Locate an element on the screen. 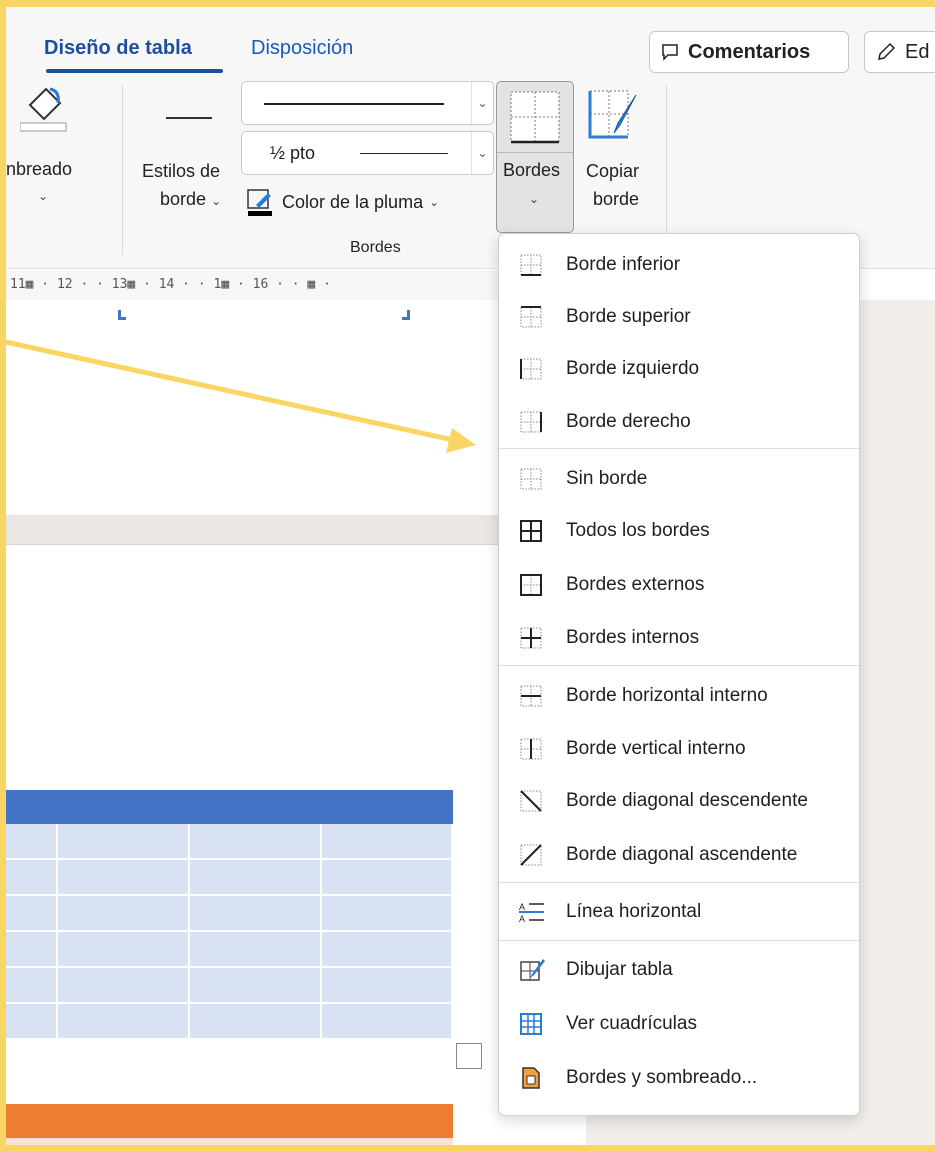 Image resolution: width=935 pixels, height=1151 pixels. menu-item-label: Borde inferior is located at coordinates (623, 264).